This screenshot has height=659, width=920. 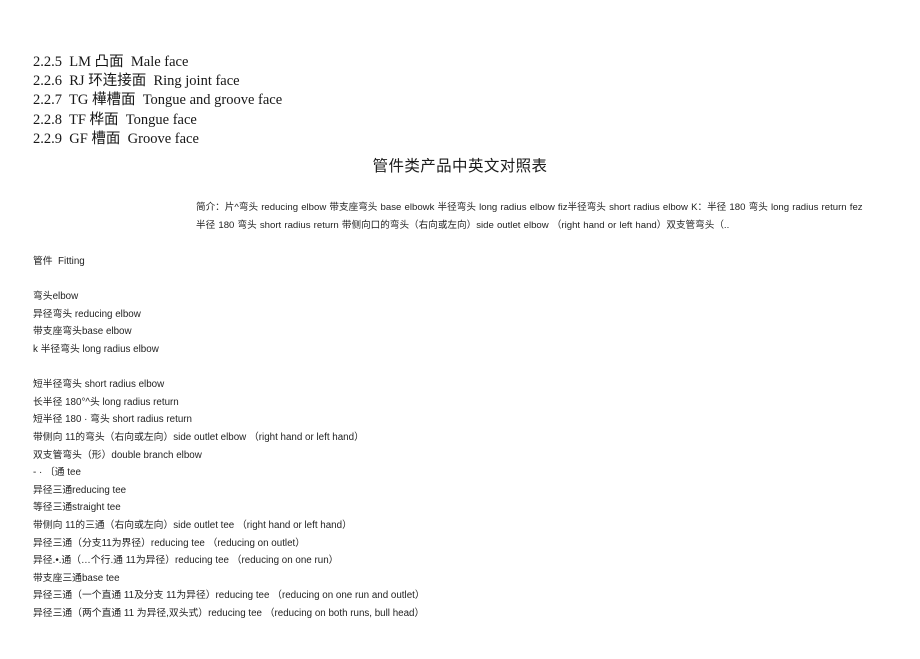 I want to click on glossary-item: 异径三通reducing tee, so click(x=80, y=490).